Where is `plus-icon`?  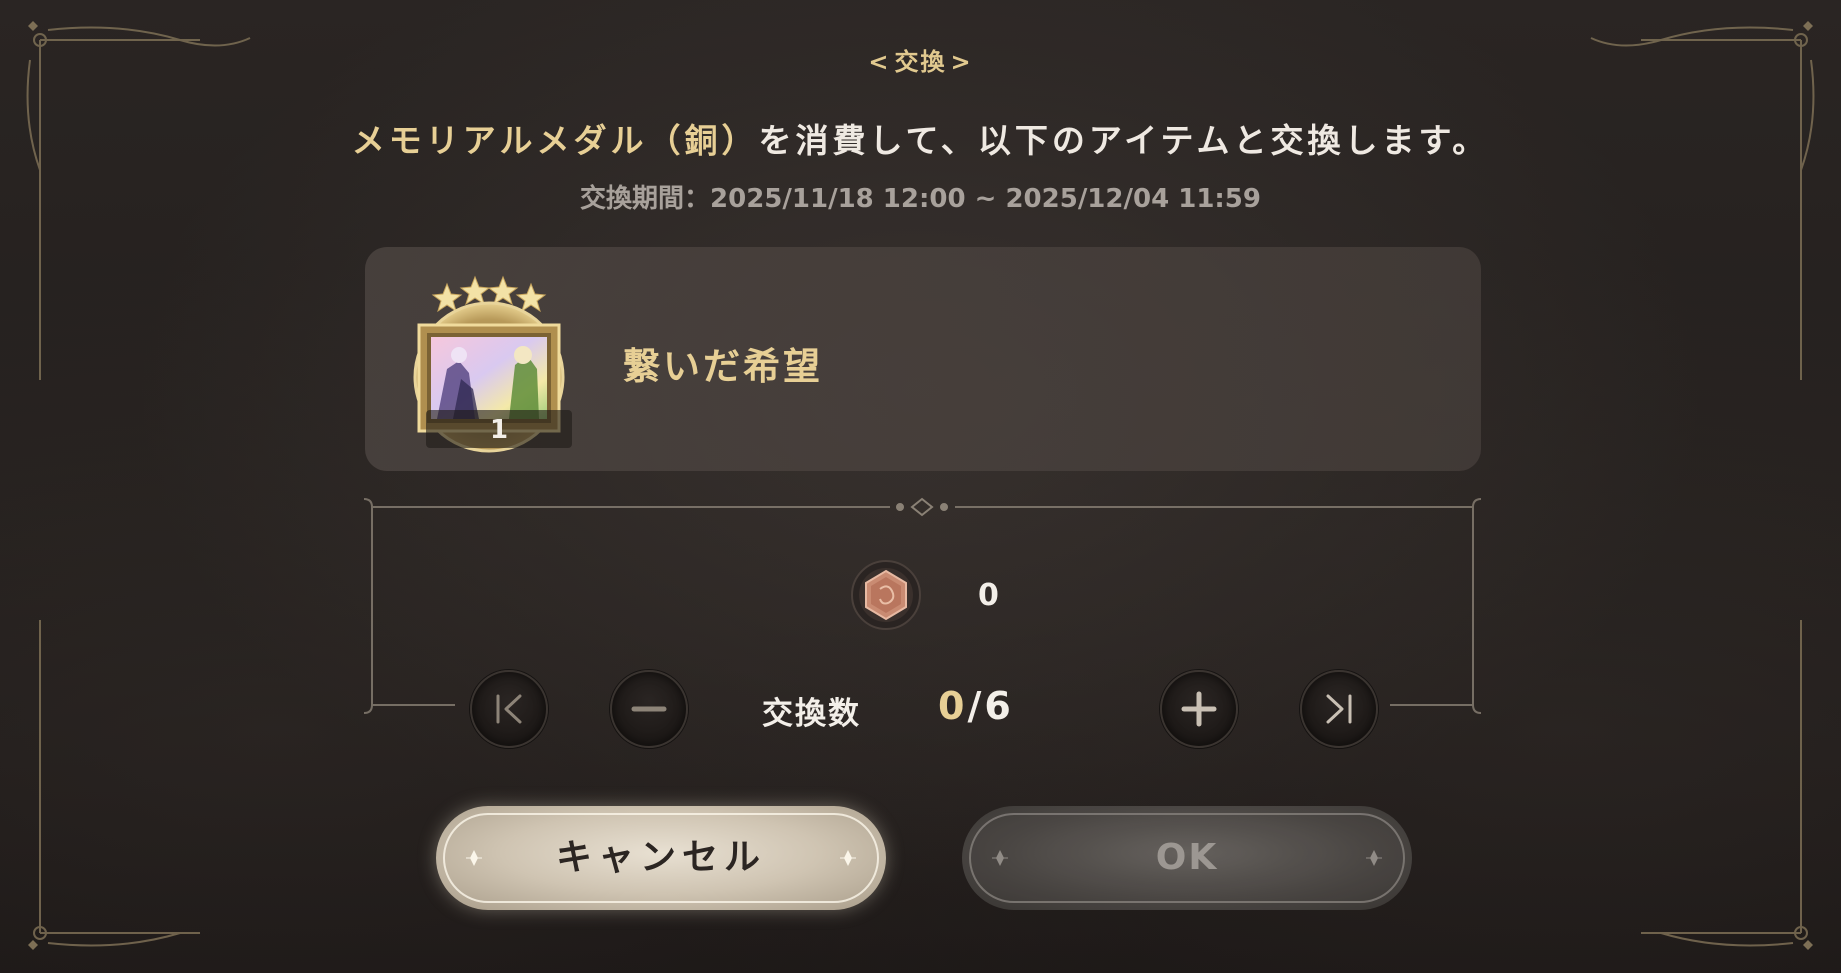
plus-icon is located at coordinates (1199, 709).